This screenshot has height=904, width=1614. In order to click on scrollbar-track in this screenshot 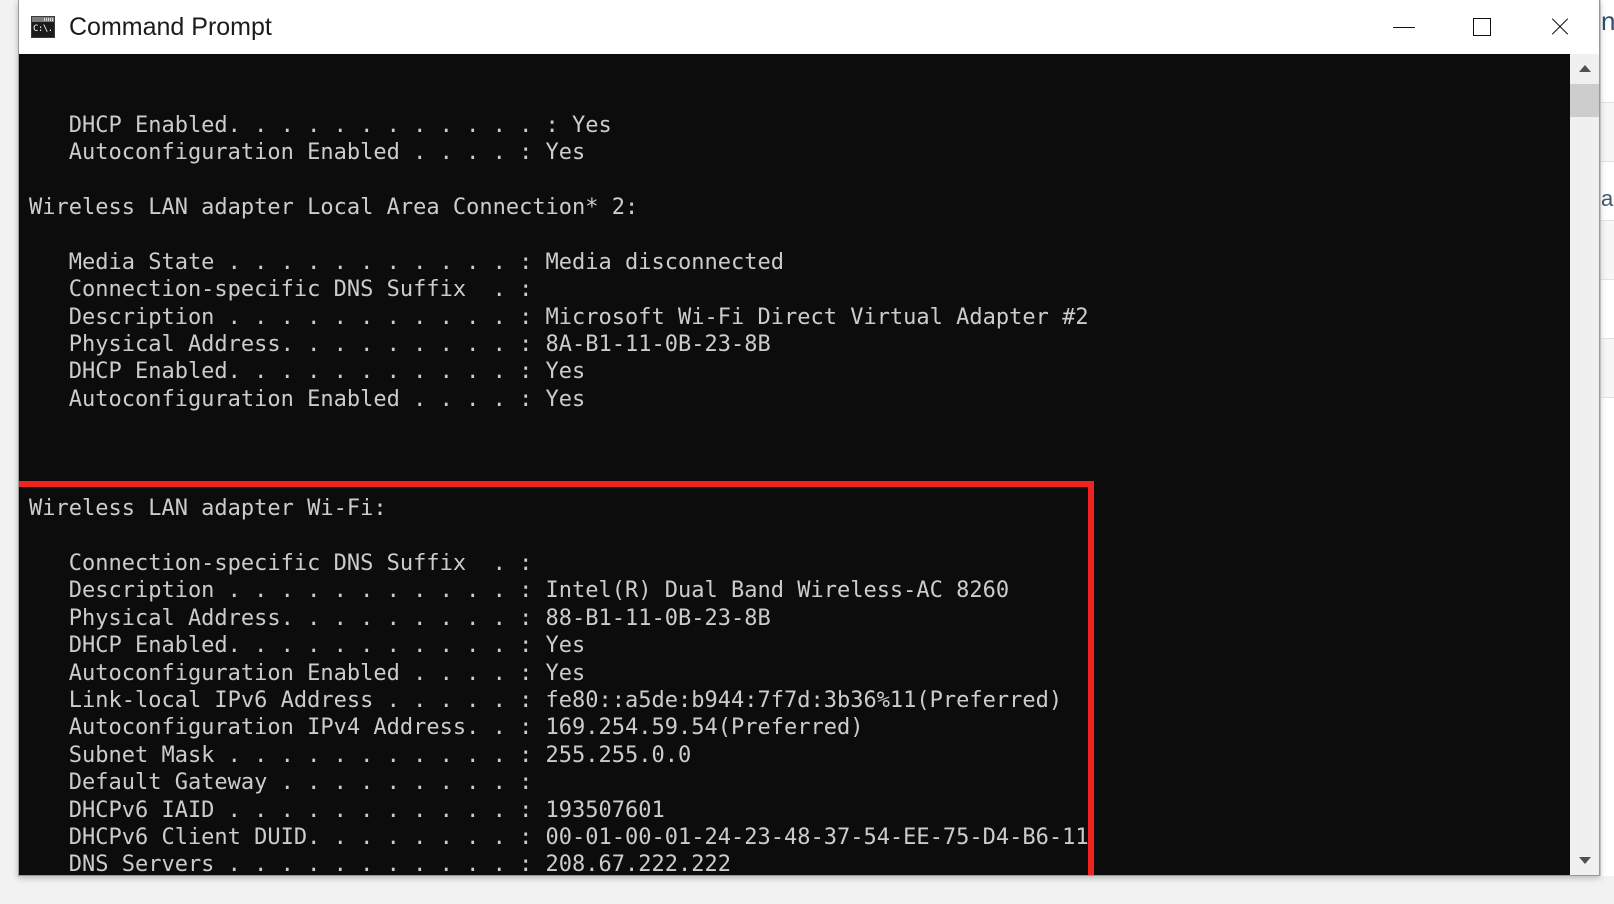, I will do `click(1584, 464)`.